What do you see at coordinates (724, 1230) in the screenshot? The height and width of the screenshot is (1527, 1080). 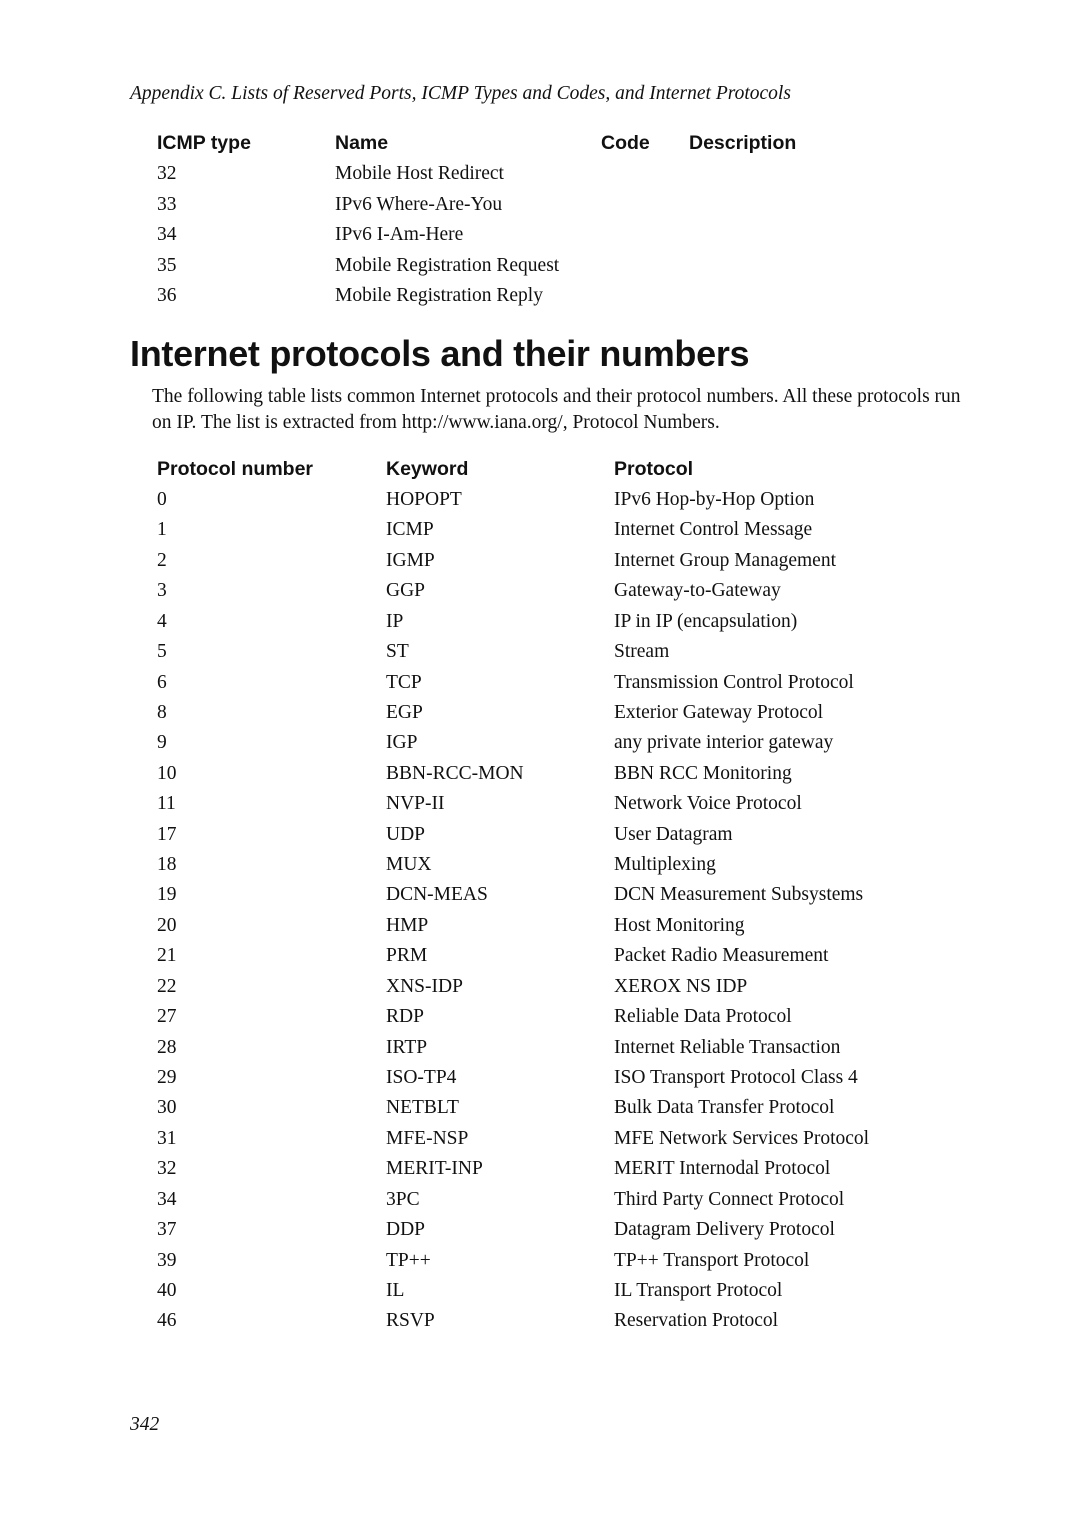 I see `protocol-name-cell: Datagram Delivery Protocol` at bounding box center [724, 1230].